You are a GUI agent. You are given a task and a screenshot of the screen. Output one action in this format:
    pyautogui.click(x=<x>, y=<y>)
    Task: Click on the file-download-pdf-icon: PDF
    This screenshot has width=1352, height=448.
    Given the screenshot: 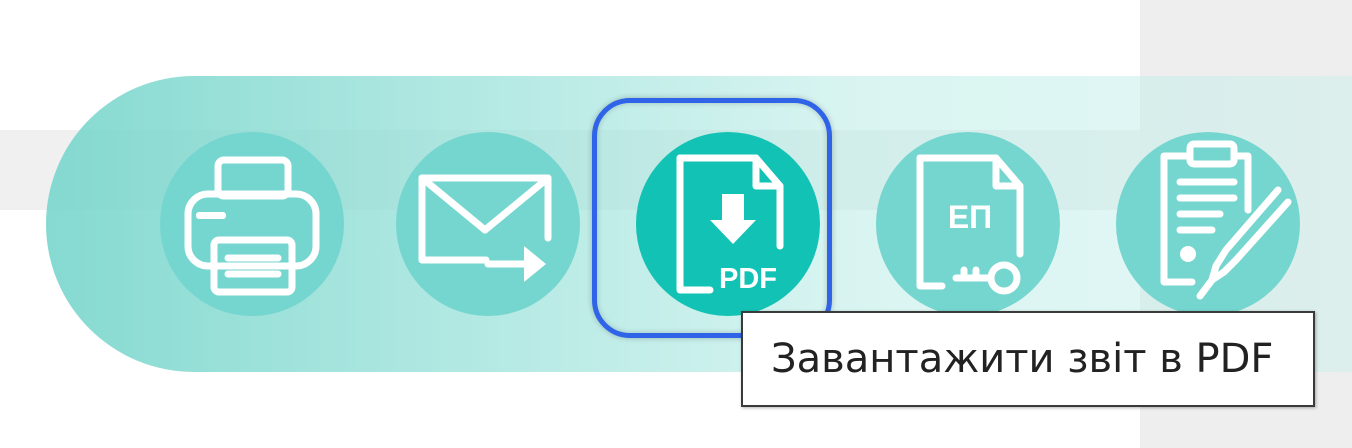 What is the action you would take?
    pyautogui.click(x=730, y=224)
    